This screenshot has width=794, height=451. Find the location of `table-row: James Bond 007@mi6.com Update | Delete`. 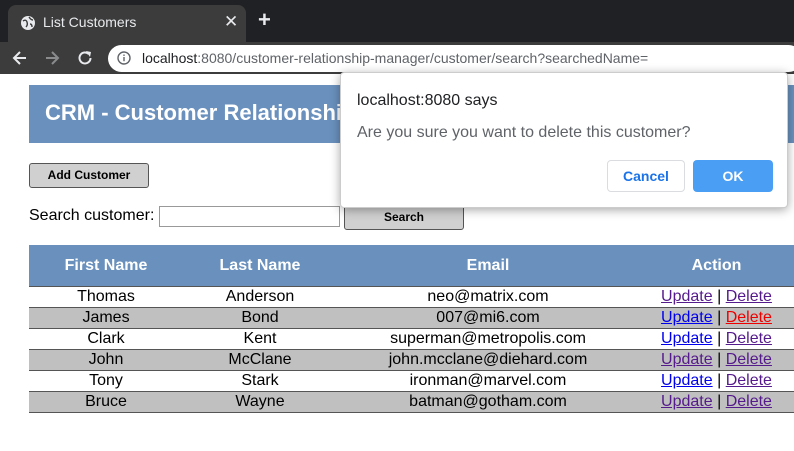

table-row: James Bond 007@mi6.com Update | Delete is located at coordinates (411, 318).